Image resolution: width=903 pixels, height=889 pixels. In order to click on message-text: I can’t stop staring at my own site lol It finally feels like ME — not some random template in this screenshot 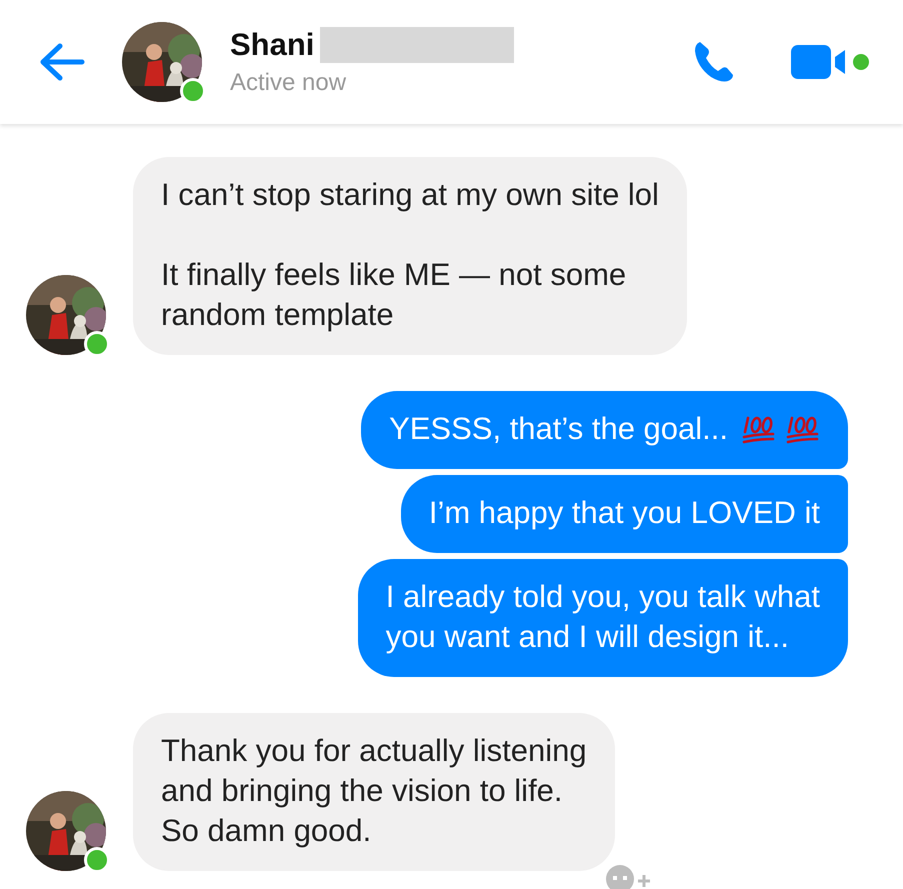, I will do `click(410, 255)`.